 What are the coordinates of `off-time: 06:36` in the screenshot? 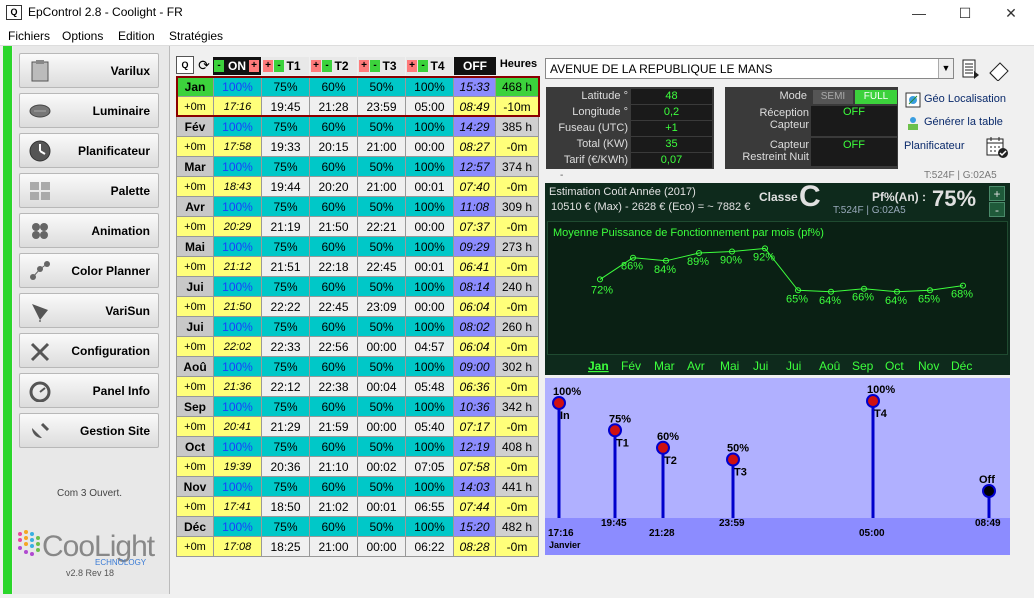 It's located at (474, 386).